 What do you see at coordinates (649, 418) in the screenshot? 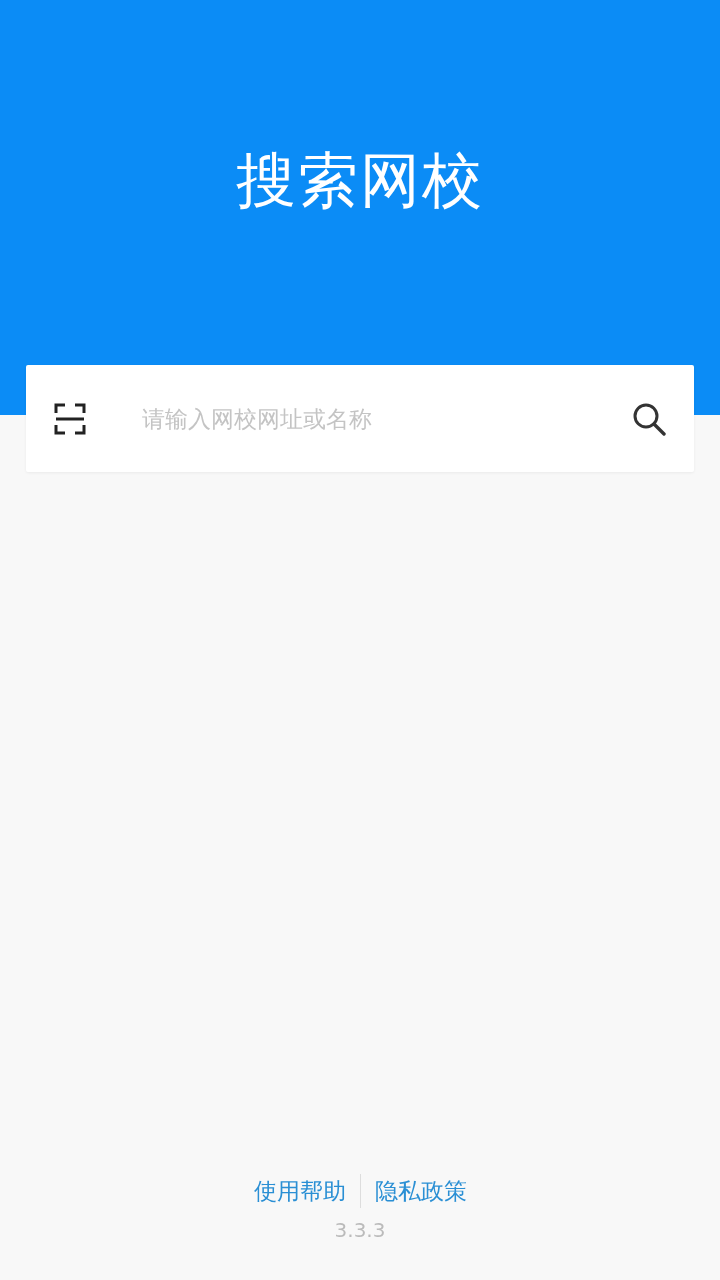
I see `search-icon` at bounding box center [649, 418].